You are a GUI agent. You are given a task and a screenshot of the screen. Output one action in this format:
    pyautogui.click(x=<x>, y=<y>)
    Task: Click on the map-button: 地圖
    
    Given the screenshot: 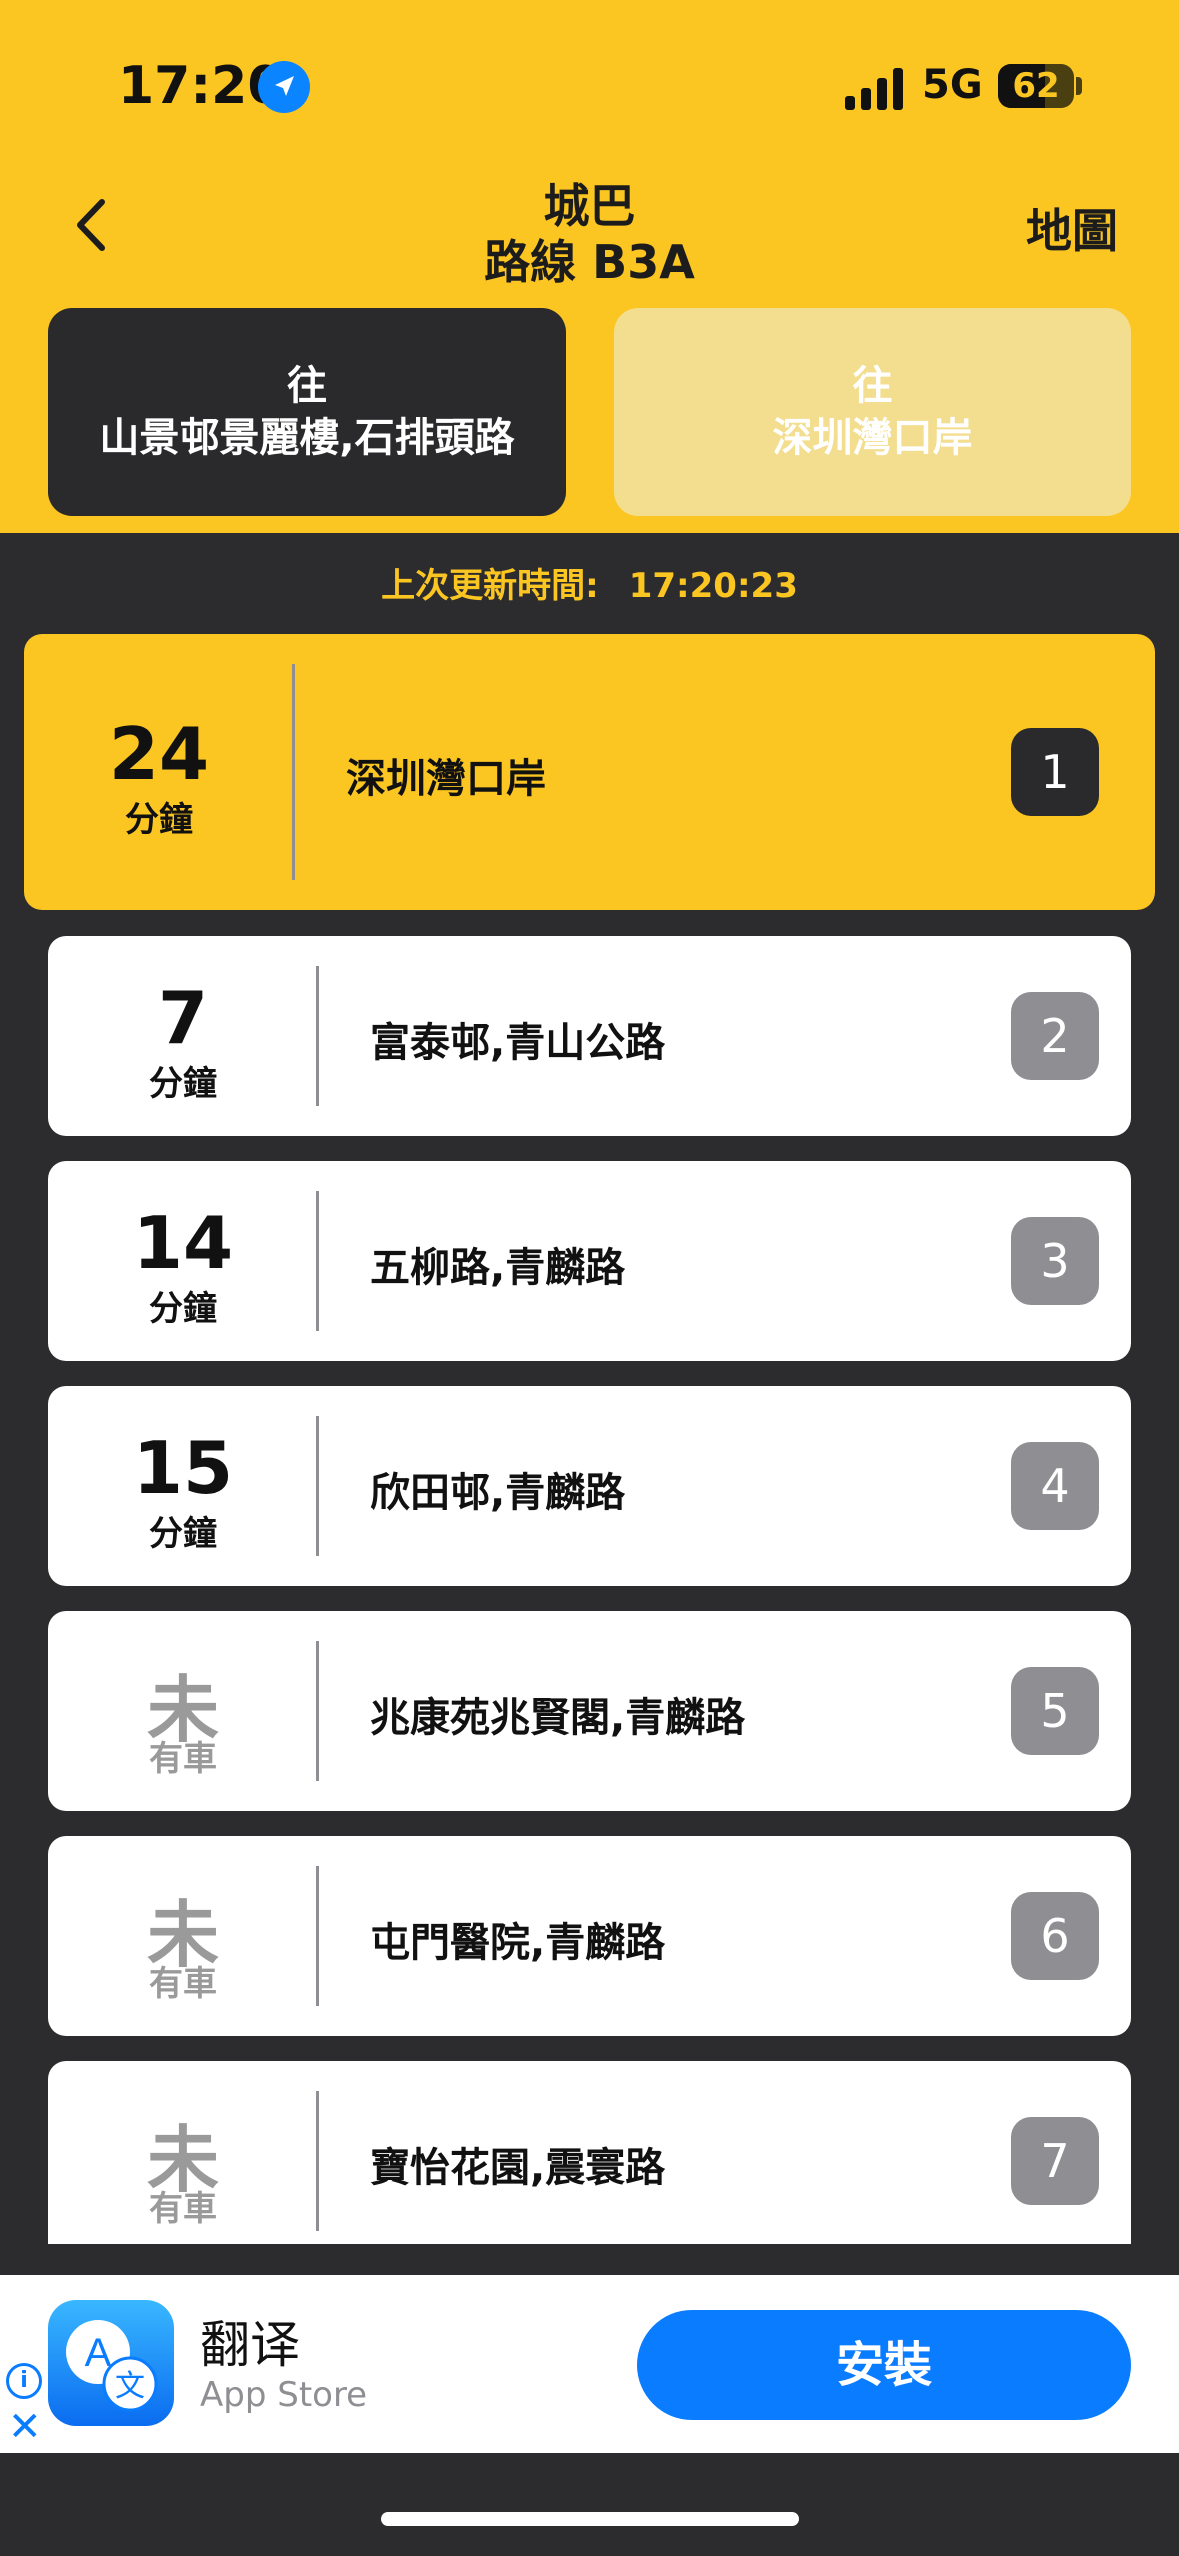 What is the action you would take?
    pyautogui.click(x=1072, y=228)
    